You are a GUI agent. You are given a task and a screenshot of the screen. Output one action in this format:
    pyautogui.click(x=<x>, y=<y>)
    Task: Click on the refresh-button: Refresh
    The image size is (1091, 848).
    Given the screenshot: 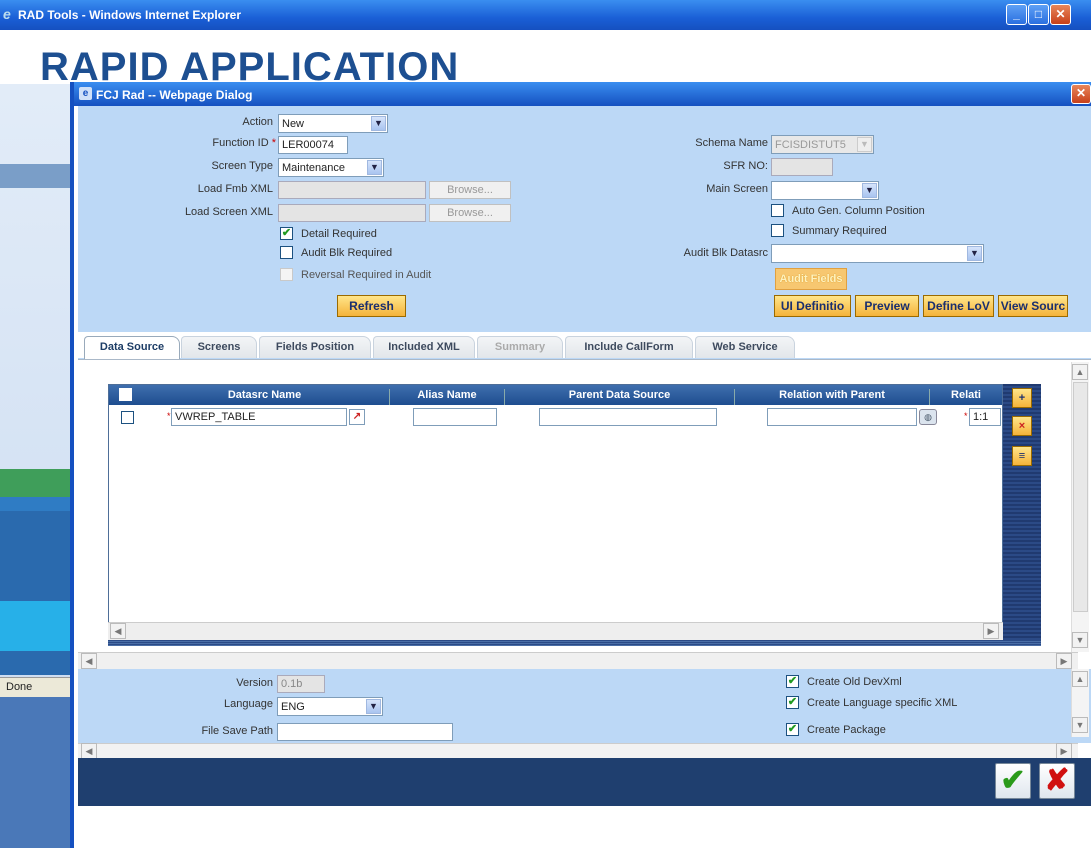 What is the action you would take?
    pyautogui.click(x=371, y=306)
    